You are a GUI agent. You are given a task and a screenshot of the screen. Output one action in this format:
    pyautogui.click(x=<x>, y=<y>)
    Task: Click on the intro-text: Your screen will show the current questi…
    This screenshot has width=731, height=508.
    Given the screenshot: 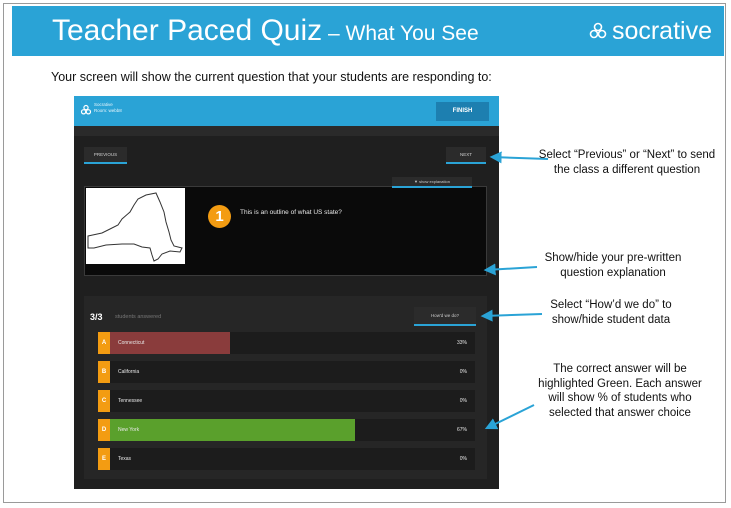 What is the action you would take?
    pyautogui.click(x=271, y=77)
    